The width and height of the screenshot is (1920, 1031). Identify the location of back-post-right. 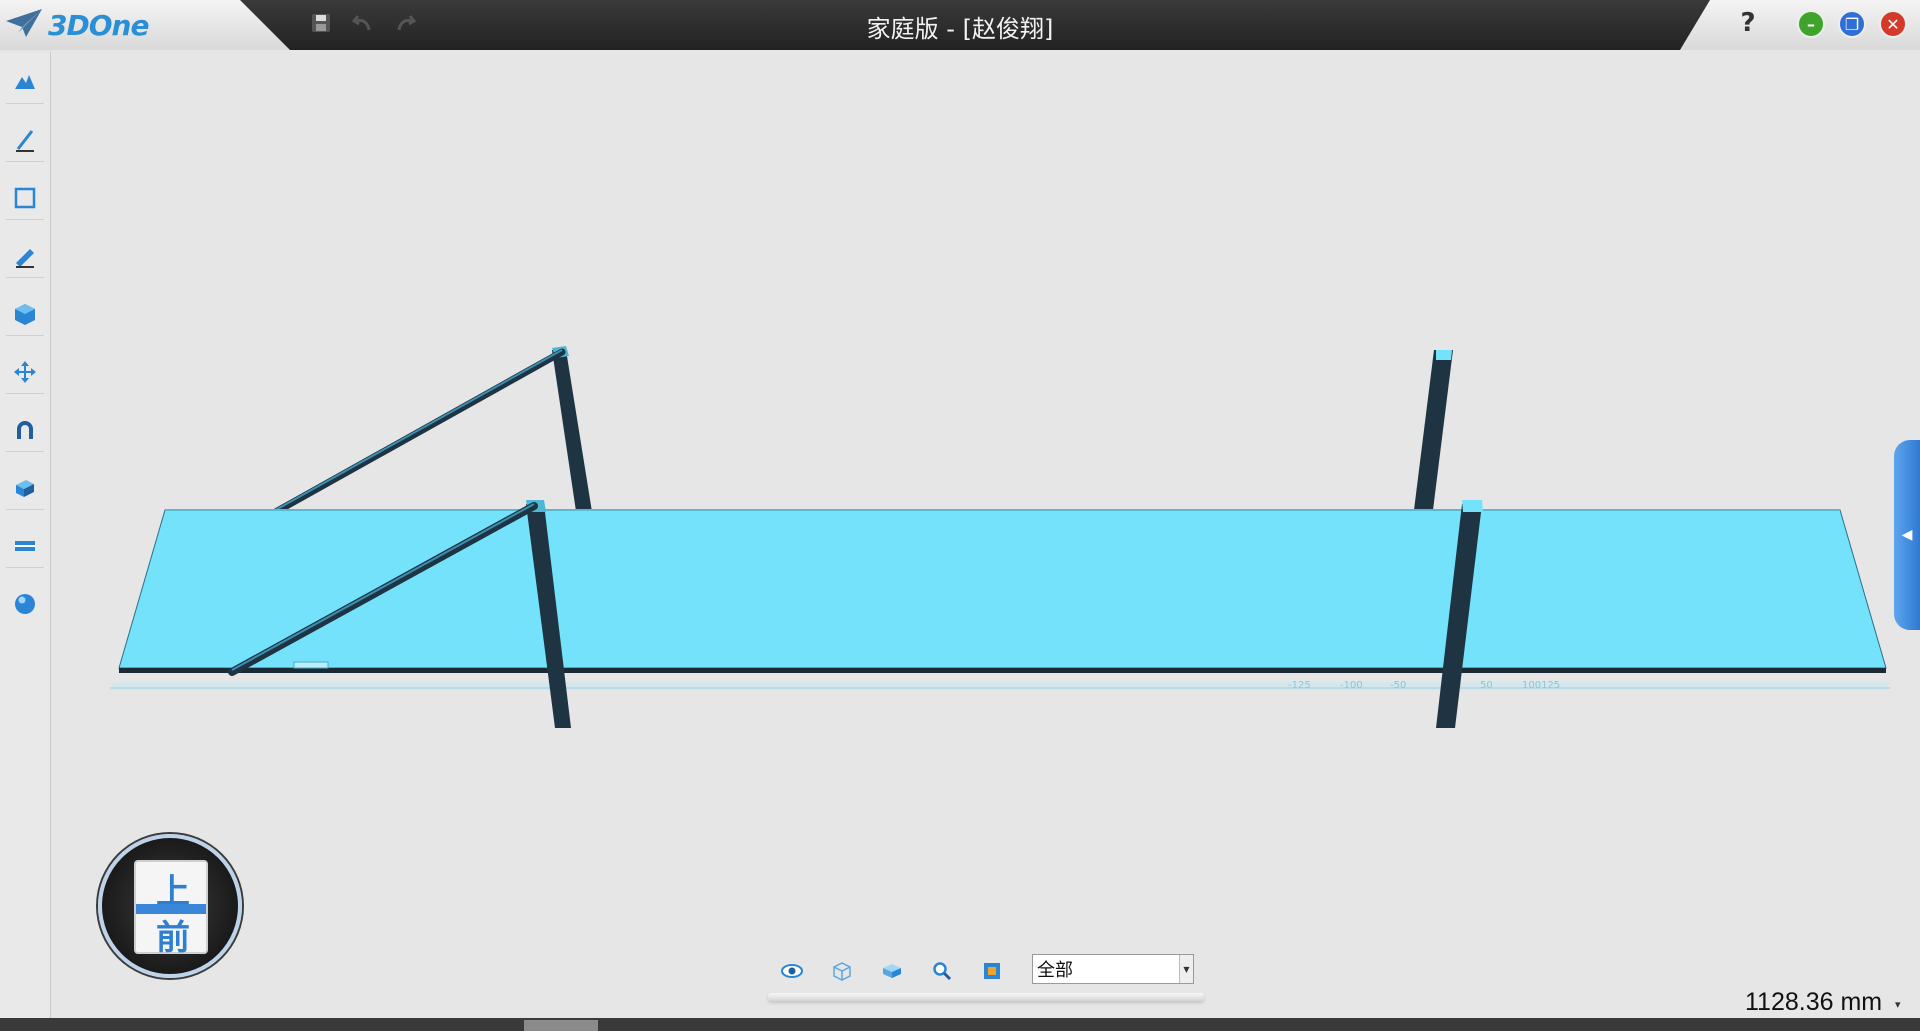
(1433, 434).